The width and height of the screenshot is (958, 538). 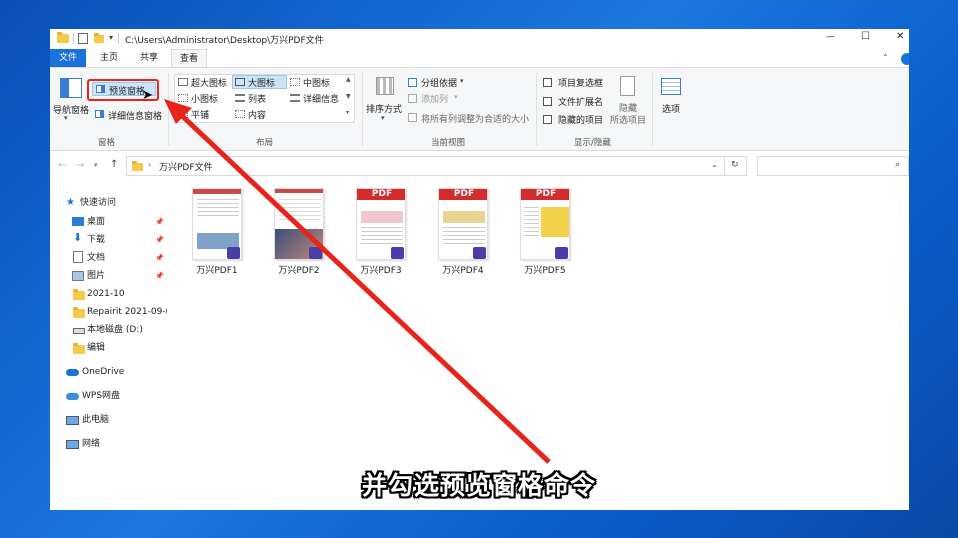 I want to click on baidu-watermark-url: jingyan.baidu.com, so click(x=789, y=496).